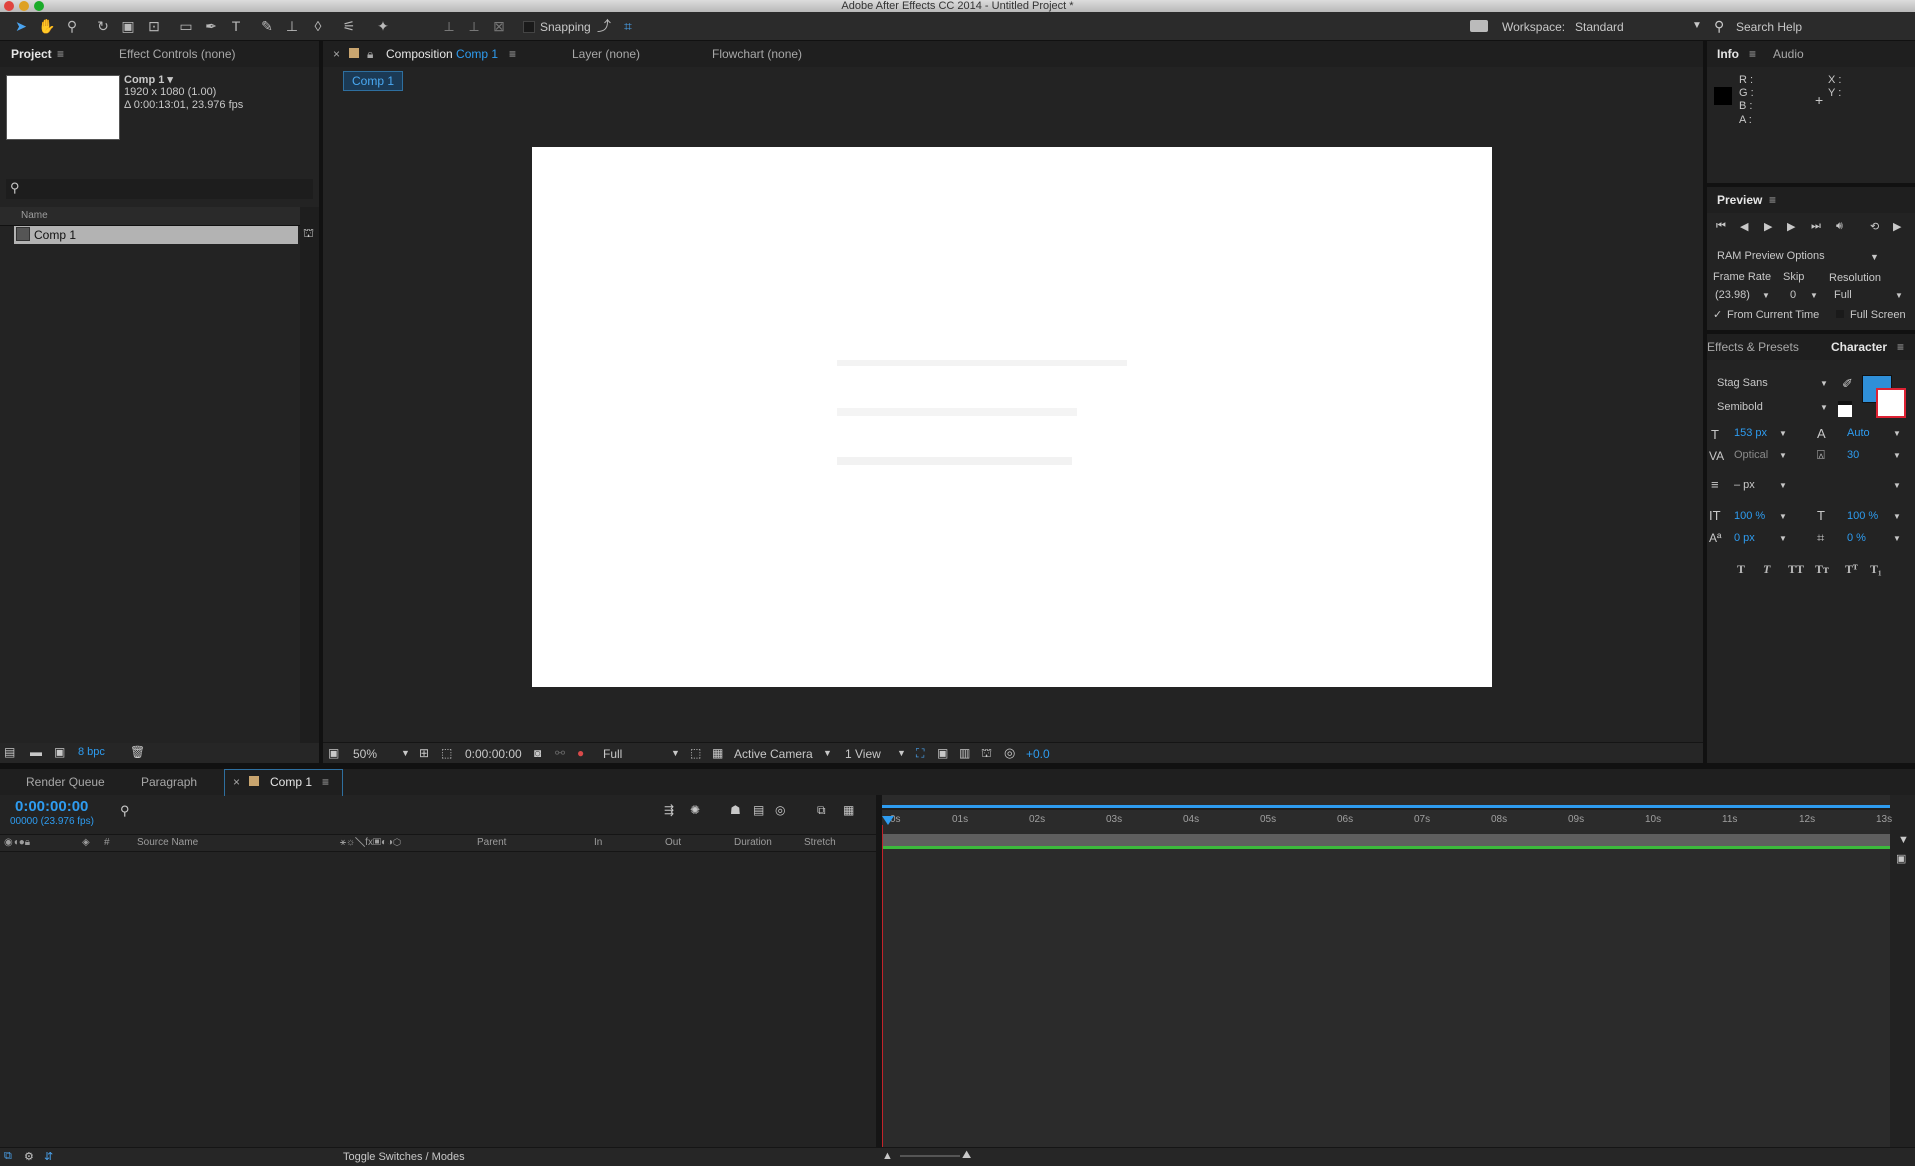  I want to click on time-navigator, so click(1386, 807).